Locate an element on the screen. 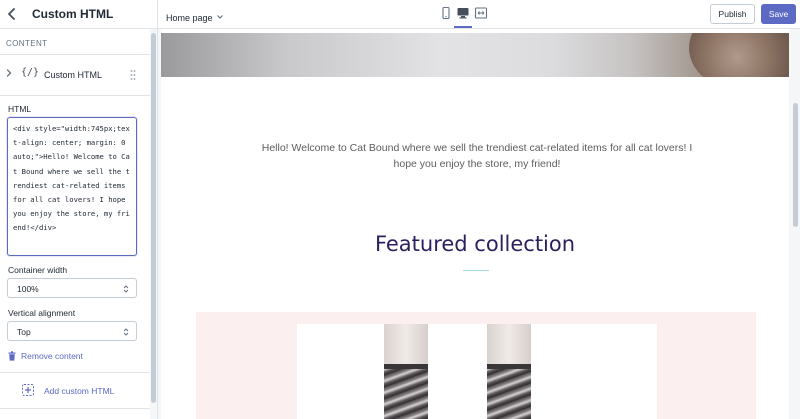 The width and height of the screenshot is (800, 419). sidebar-scrollbar is located at coordinates (153, 224).